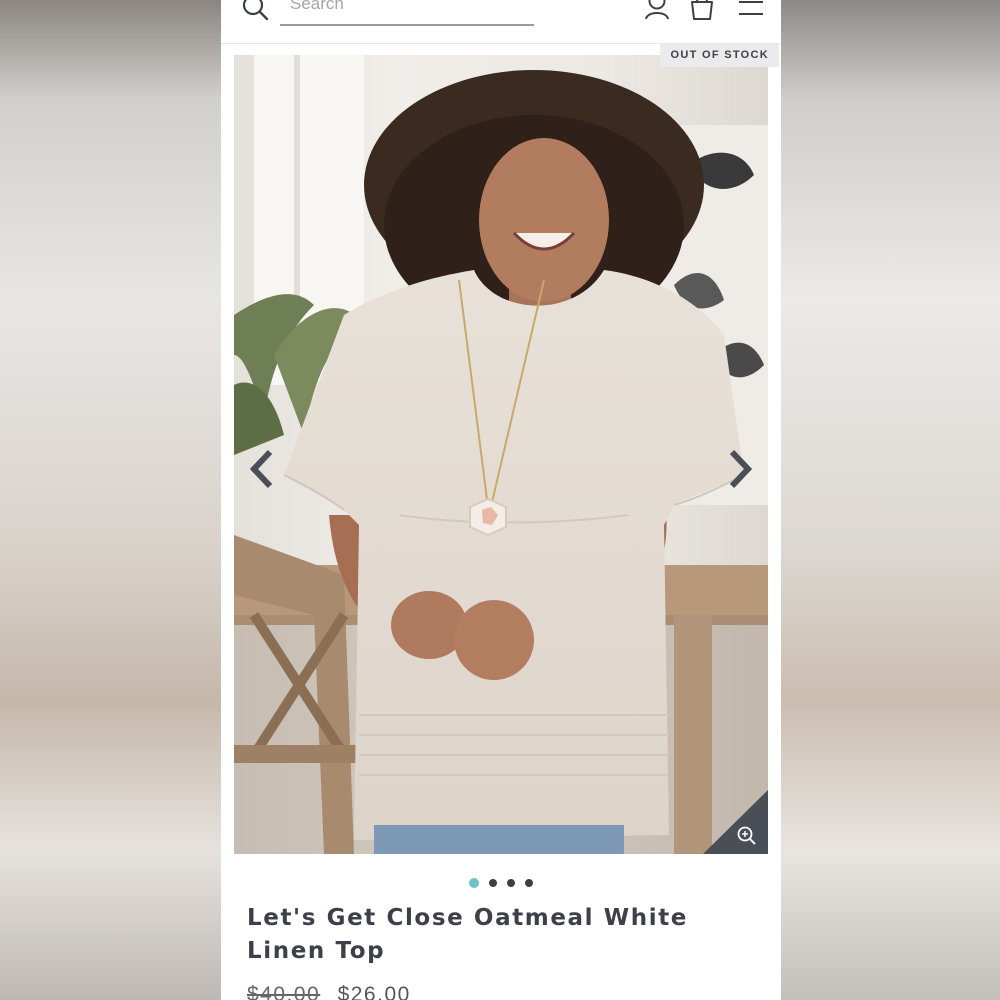 This screenshot has width=1000, height=1000. Describe the element at coordinates (735, 822) in the screenshot. I see `zoom-button` at that location.